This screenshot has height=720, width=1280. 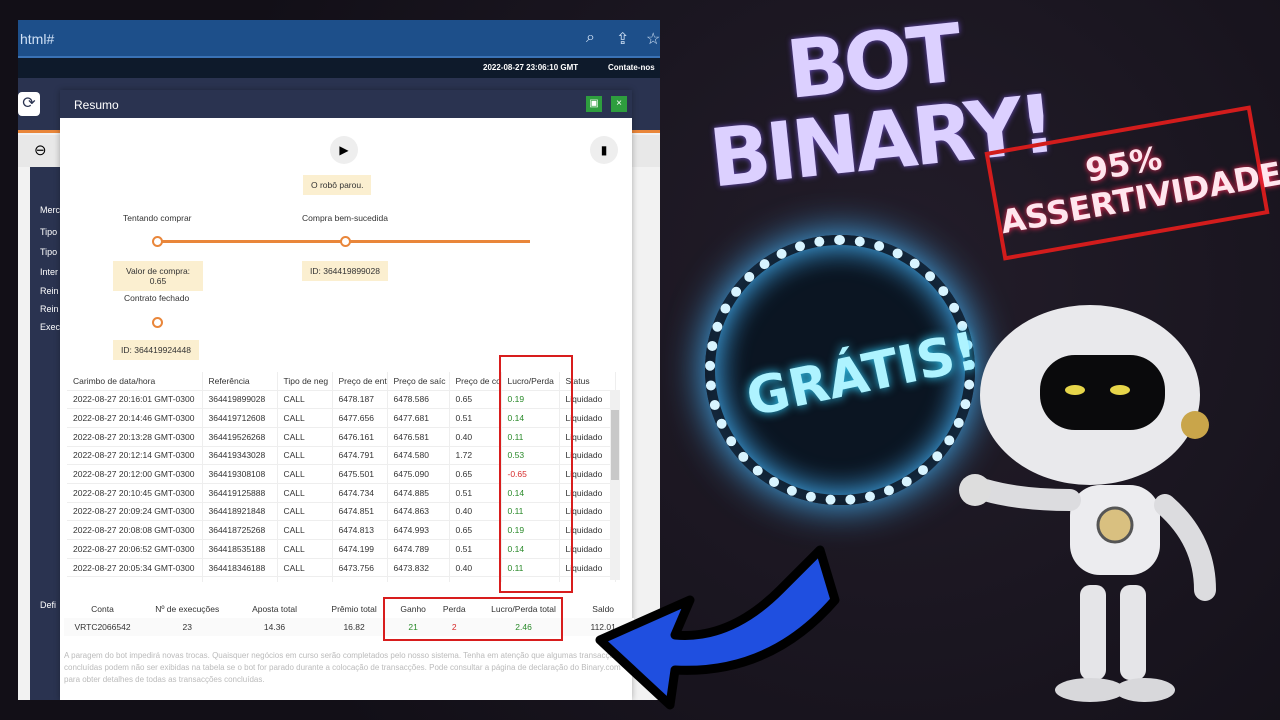 I want to click on table-cell: 6473.068, so click(x=360, y=579).